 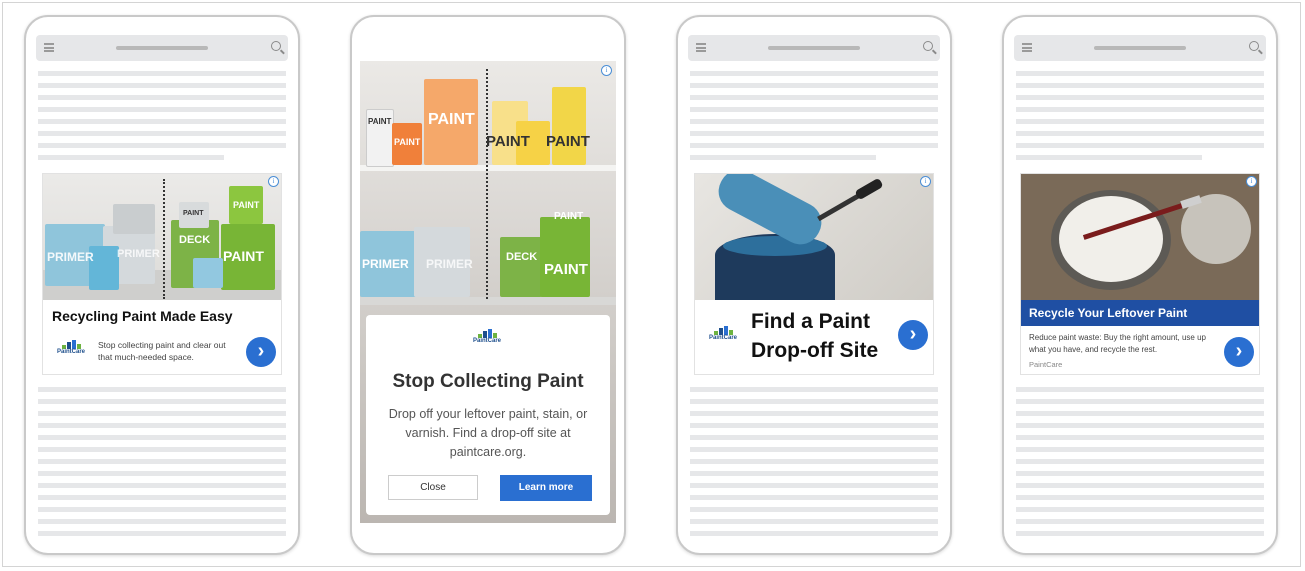 What do you see at coordinates (162, 237) in the screenshot?
I see `ad-image-paint-shelf: PAINT PAINT DECK PRIMER PRIMER PAINT` at bounding box center [162, 237].